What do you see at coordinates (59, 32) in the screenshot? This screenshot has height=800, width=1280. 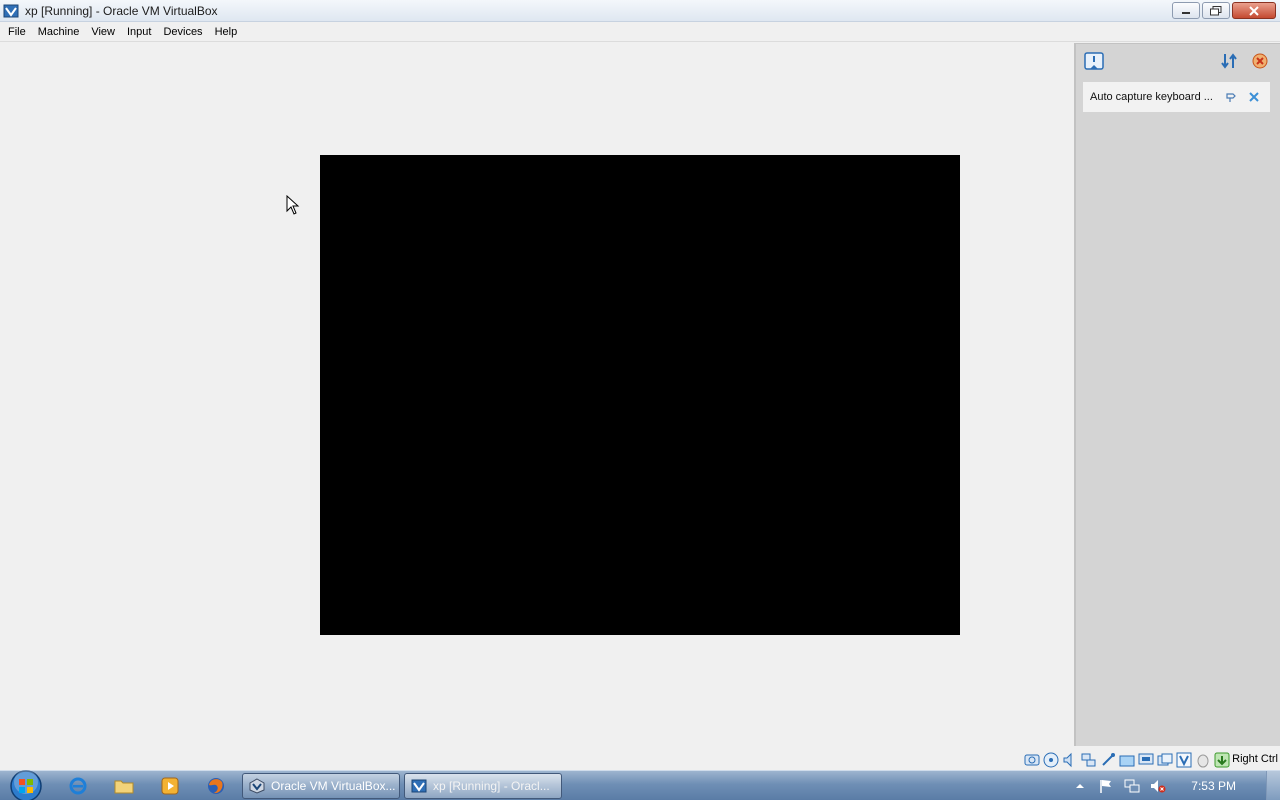 I see `menu-machine: Machine` at bounding box center [59, 32].